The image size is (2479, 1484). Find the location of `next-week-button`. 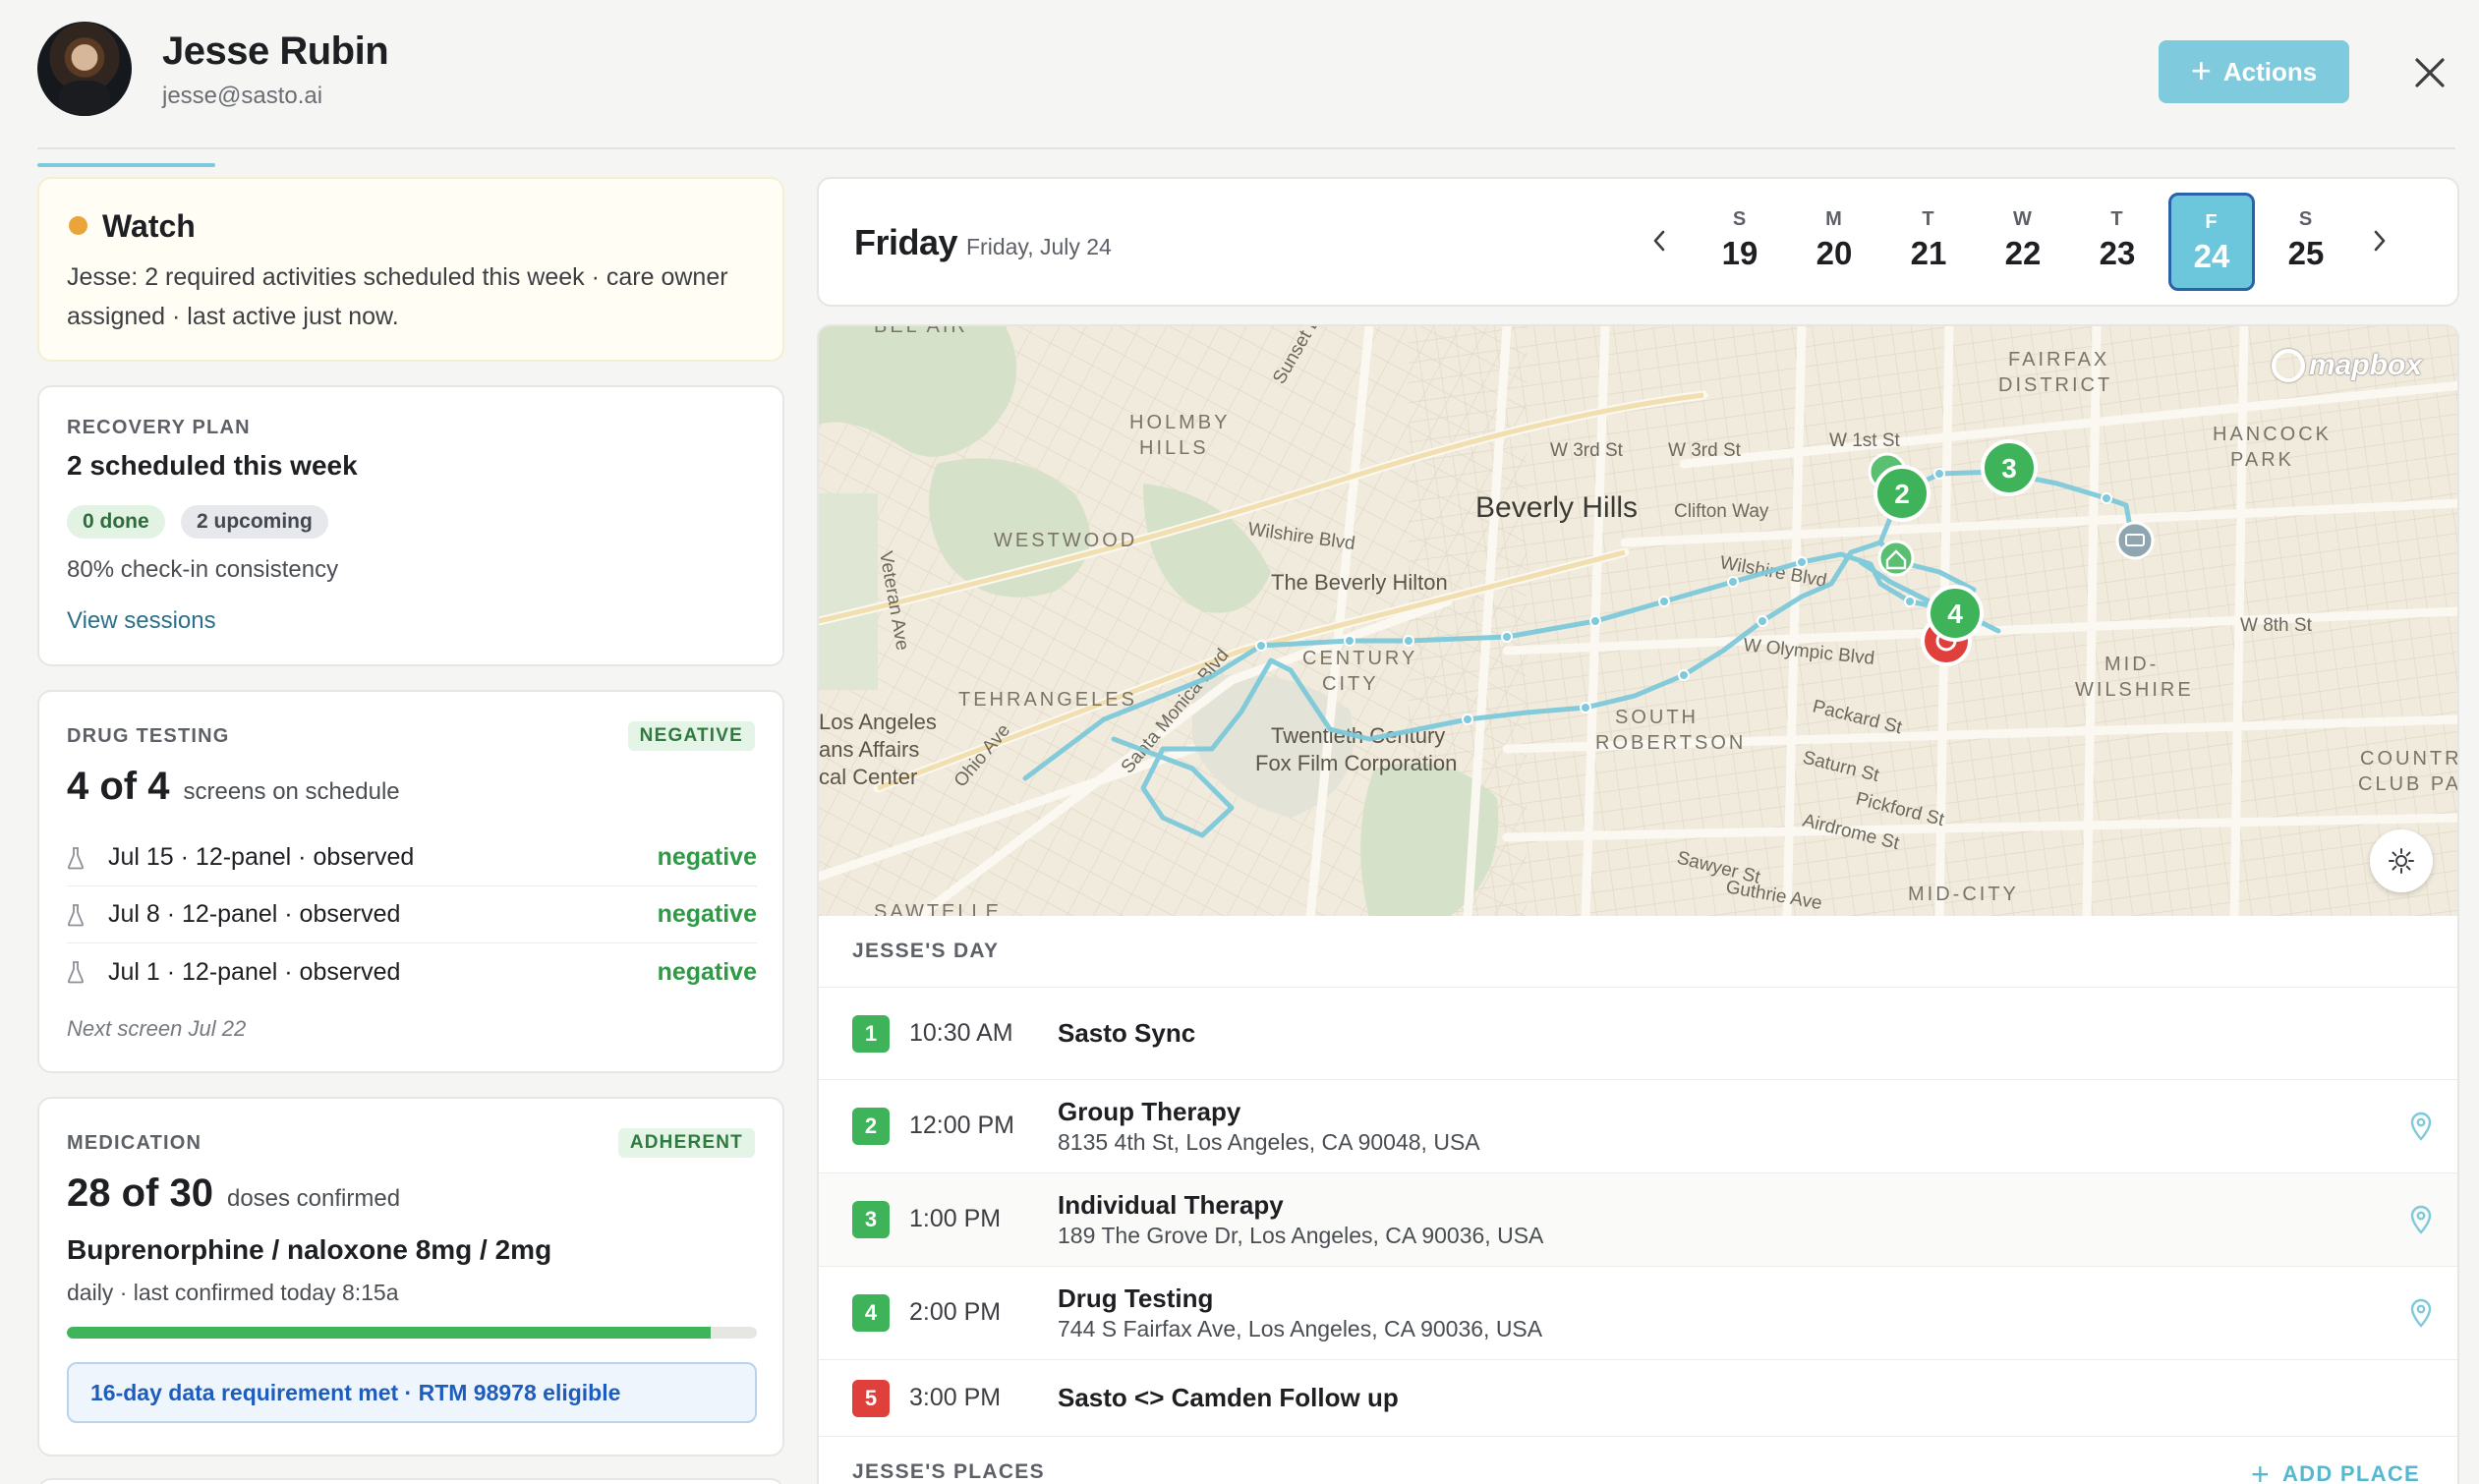

next-week-button is located at coordinates (2379, 240).